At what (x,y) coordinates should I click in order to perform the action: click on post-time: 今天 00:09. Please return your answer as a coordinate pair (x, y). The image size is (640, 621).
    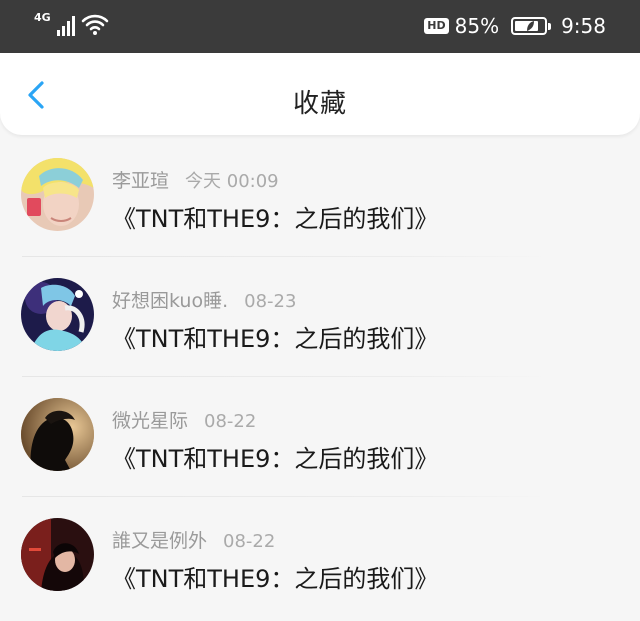
    Looking at the image, I should click on (232, 181).